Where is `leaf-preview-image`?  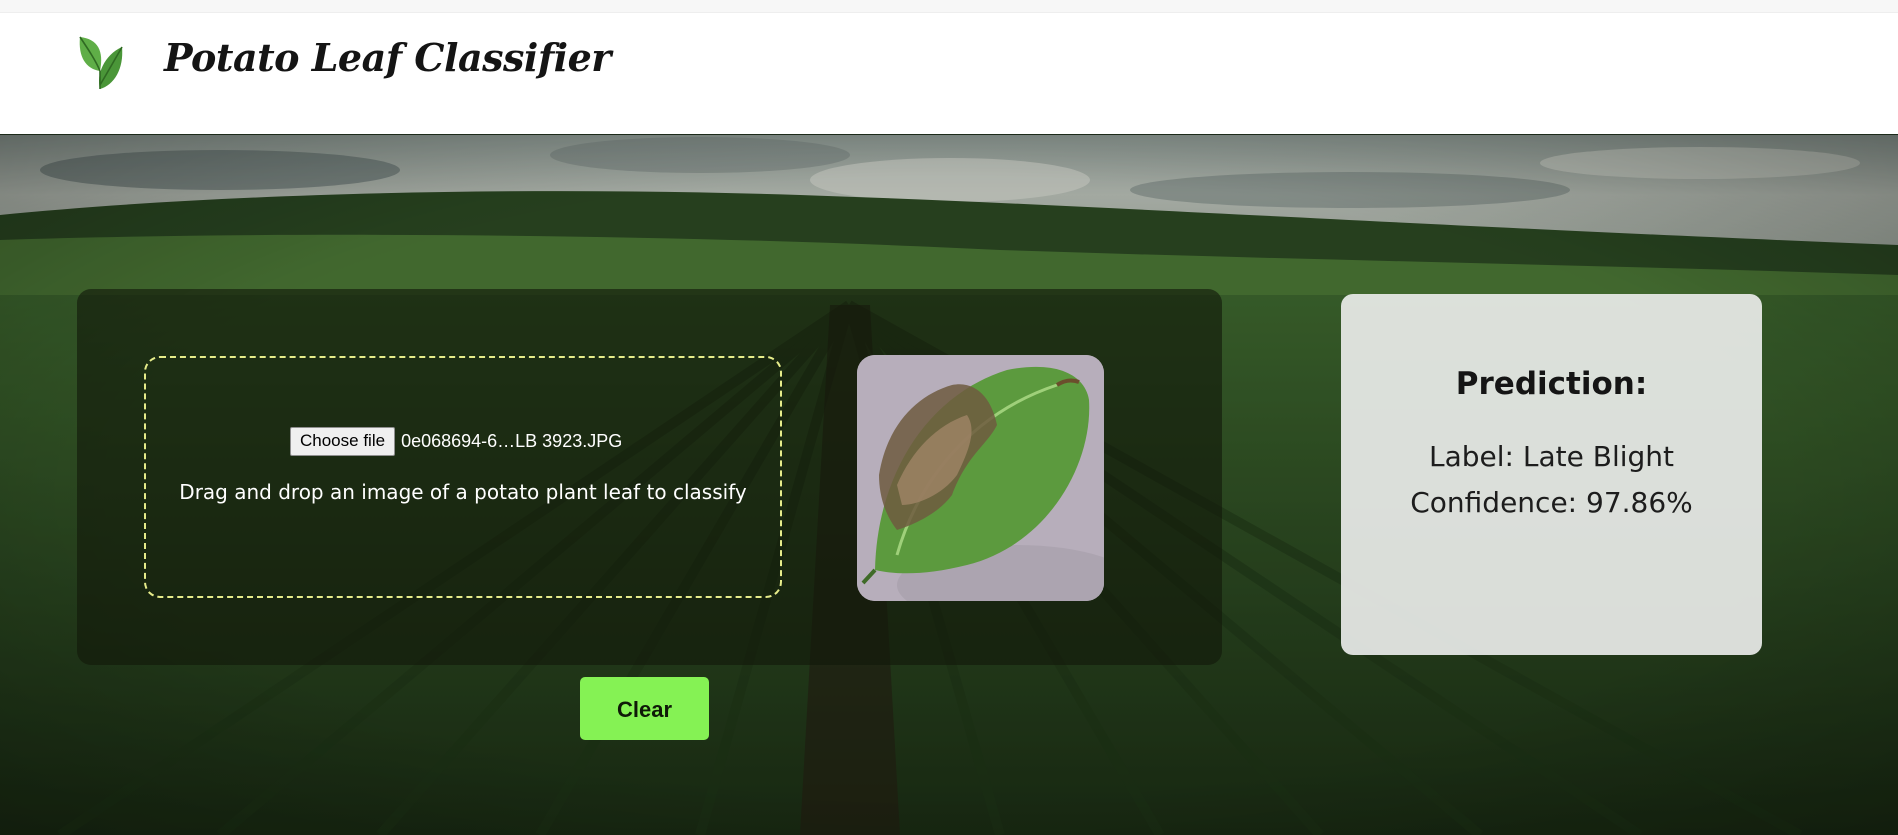 leaf-preview-image is located at coordinates (980, 478).